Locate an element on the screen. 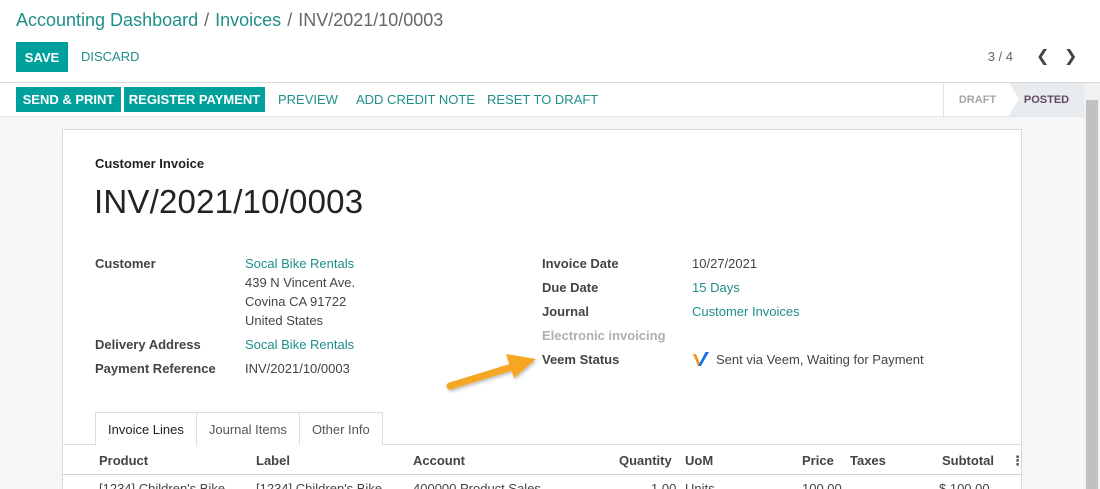 The width and height of the screenshot is (1100, 489). chevron-left-icon: ❮ is located at coordinates (1042, 57).